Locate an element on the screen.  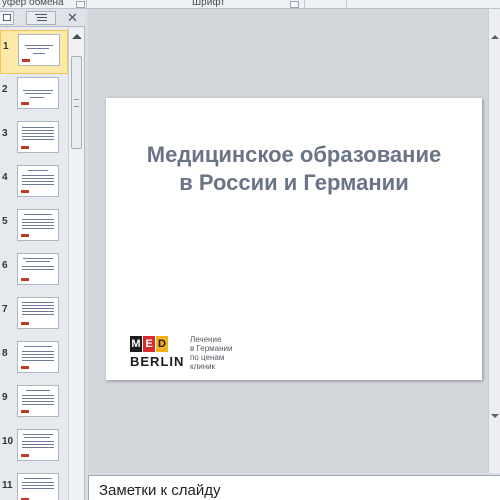
slide-thumbnail-5: 5 is located at coordinates (34, 228).